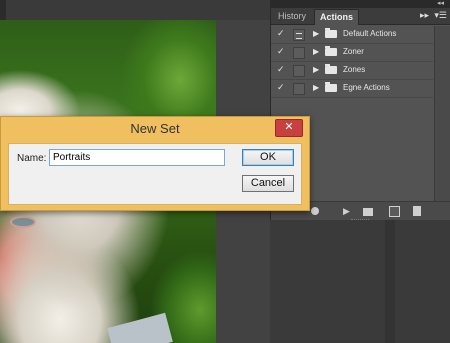 The width and height of the screenshot is (450, 343). I want to click on panel-tabs: History Actions ▸▸ ▾☰, so click(360, 16).